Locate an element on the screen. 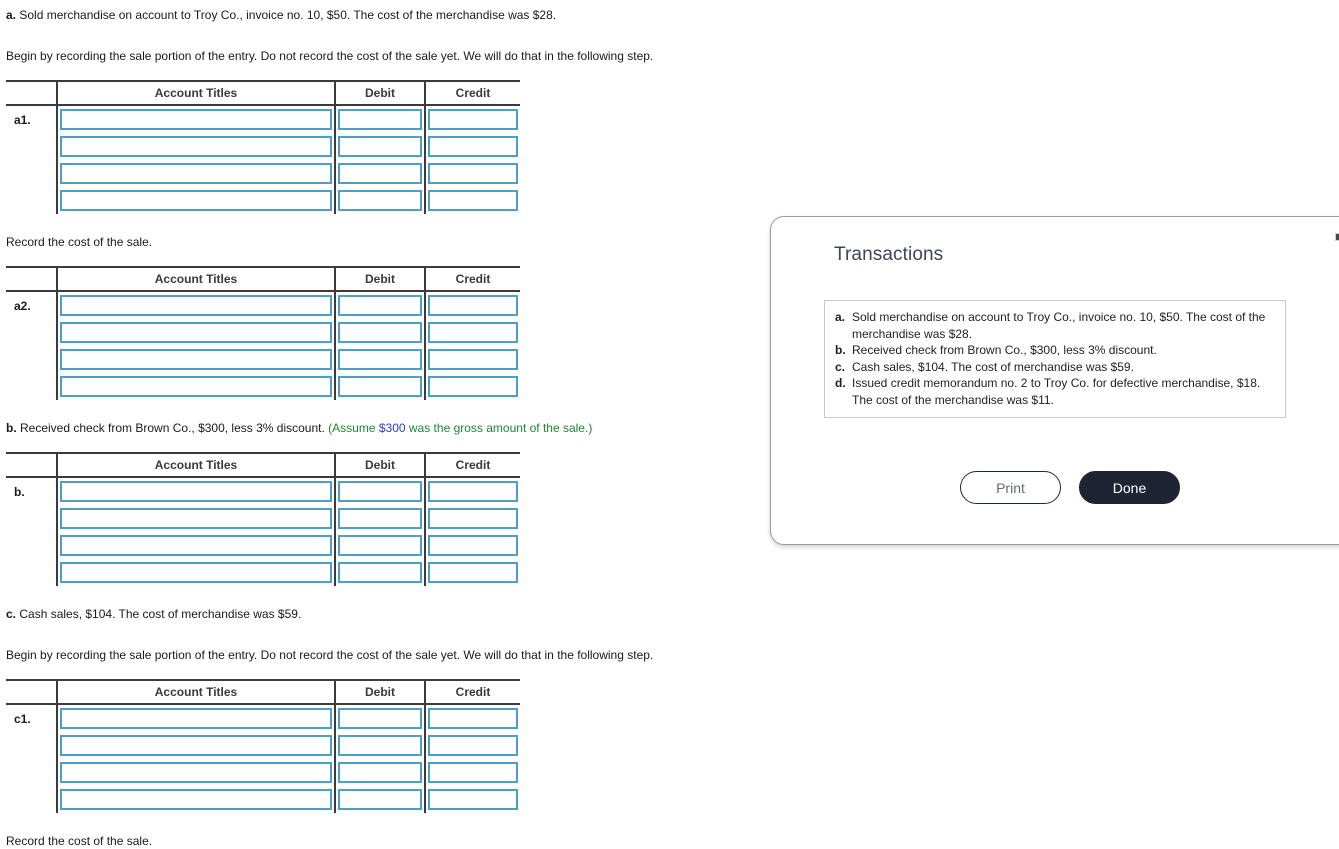 The height and width of the screenshot is (849, 1339). prompt-lead-c: c. is located at coordinates (11, 614).